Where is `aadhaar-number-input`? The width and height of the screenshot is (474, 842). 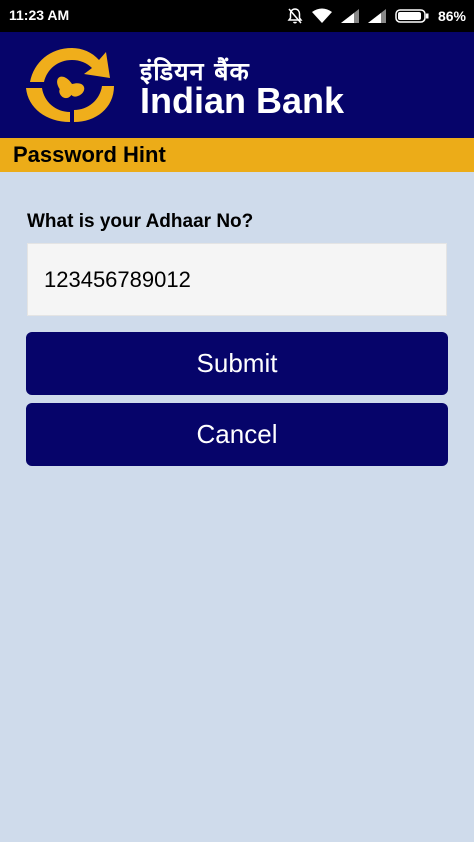 aadhaar-number-input is located at coordinates (237, 279).